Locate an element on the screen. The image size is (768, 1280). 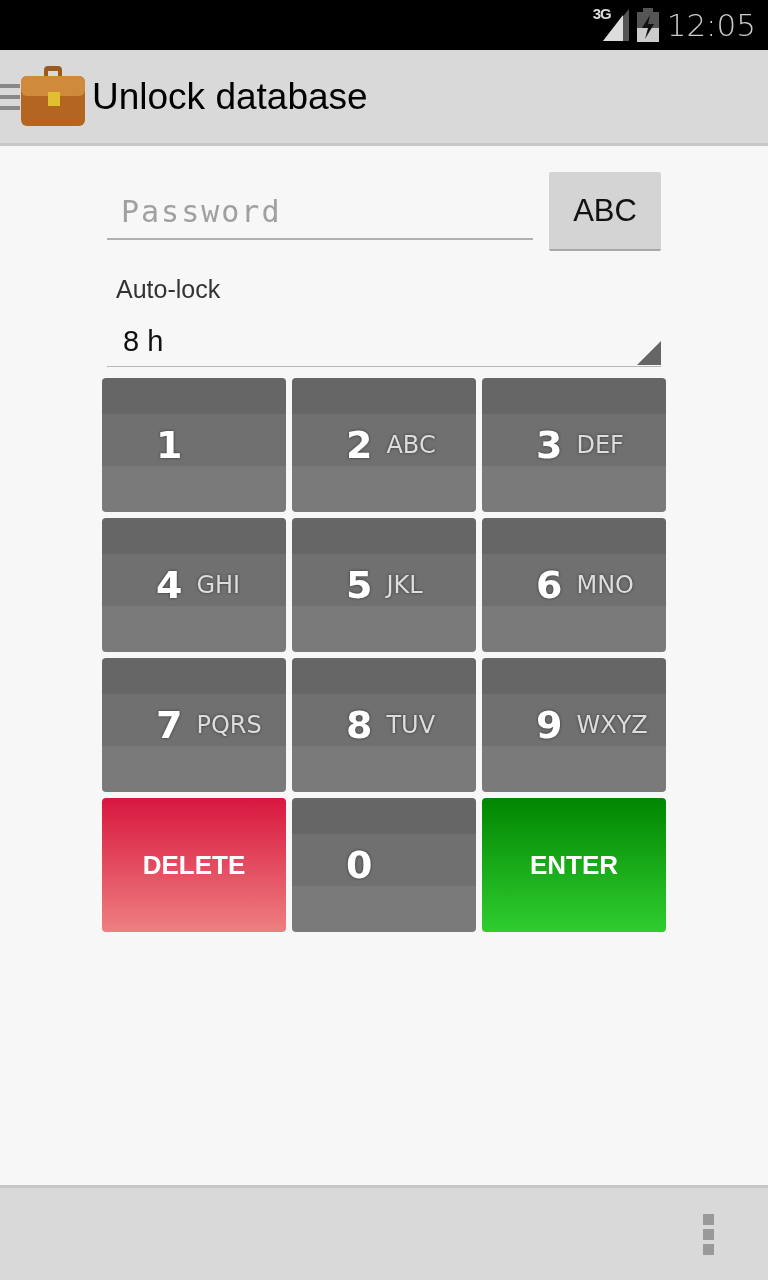
password-field: Password is located at coordinates (320, 212).